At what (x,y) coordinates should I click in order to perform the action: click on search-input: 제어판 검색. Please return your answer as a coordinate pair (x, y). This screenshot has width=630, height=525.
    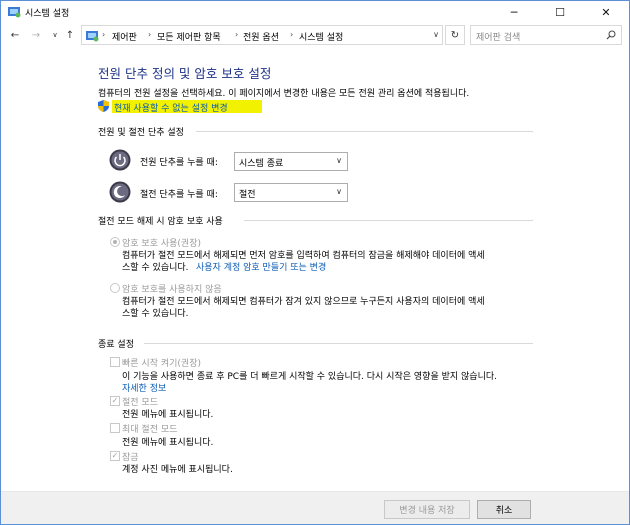
    Looking at the image, I should click on (498, 36).